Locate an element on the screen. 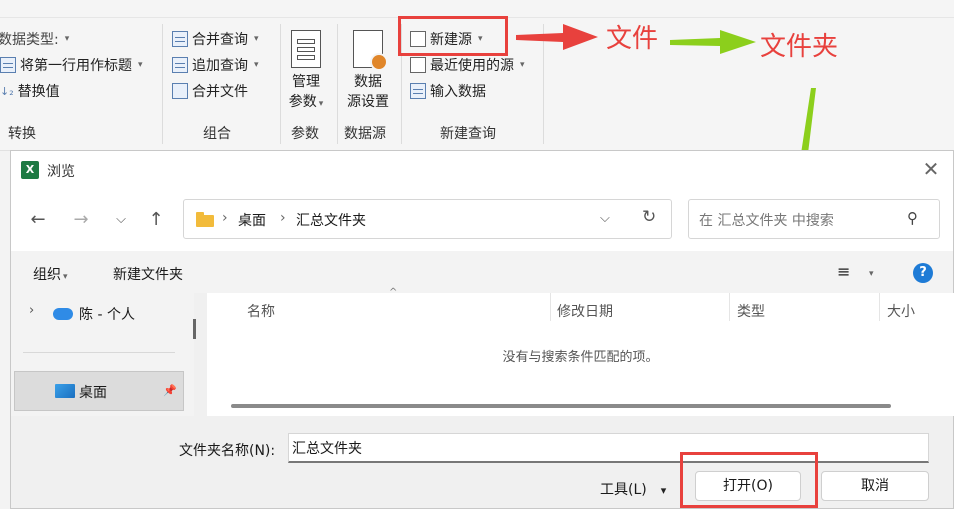 The height and width of the screenshot is (509, 954). nav-item-desktop: 桌面 📌 is located at coordinates (99, 391).